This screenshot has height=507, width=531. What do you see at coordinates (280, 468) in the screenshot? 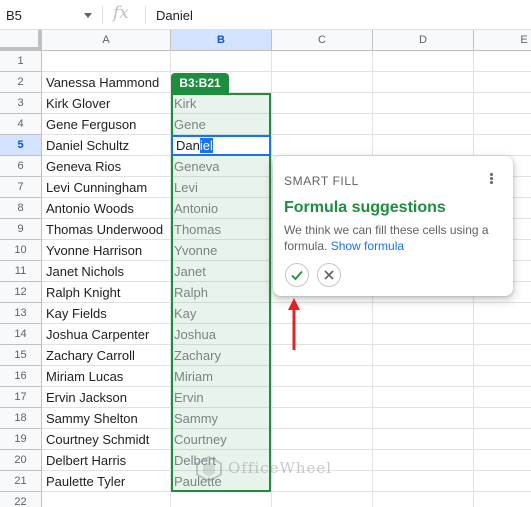
I see `watermark-text: OfficeWheel` at bounding box center [280, 468].